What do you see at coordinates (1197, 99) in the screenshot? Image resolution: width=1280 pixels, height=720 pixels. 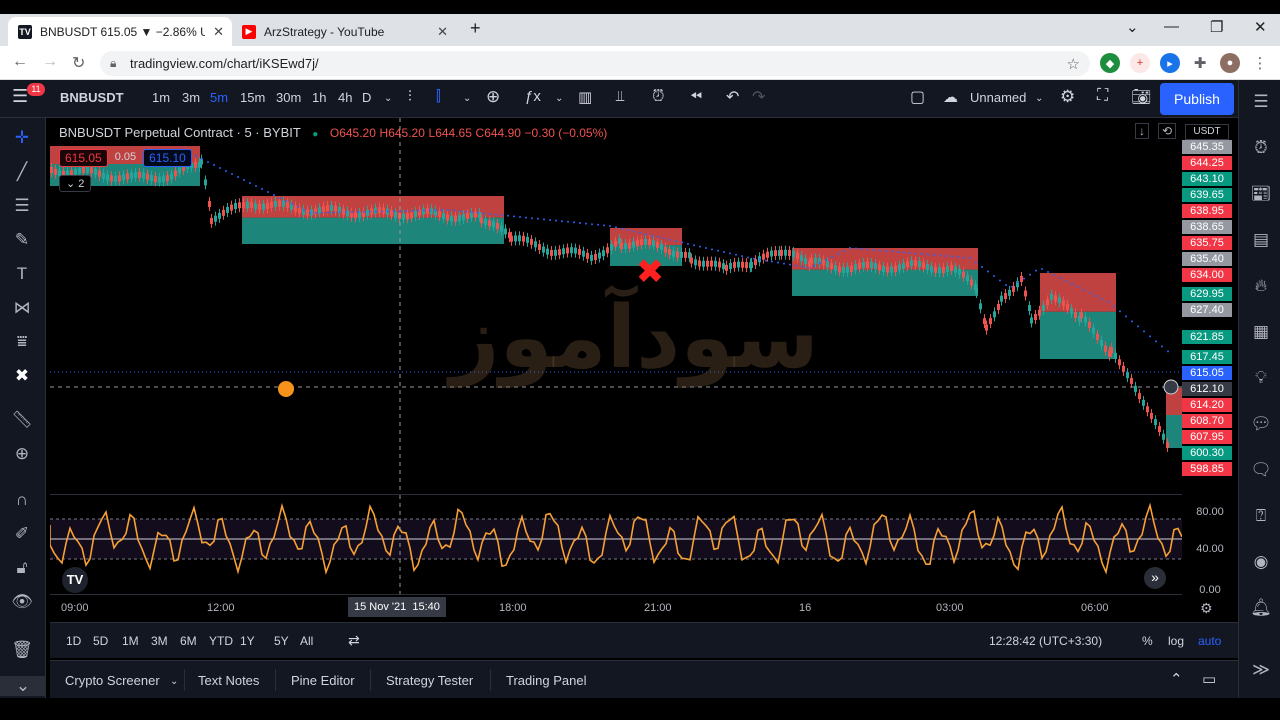 I see `publish-button: Publish` at bounding box center [1197, 99].